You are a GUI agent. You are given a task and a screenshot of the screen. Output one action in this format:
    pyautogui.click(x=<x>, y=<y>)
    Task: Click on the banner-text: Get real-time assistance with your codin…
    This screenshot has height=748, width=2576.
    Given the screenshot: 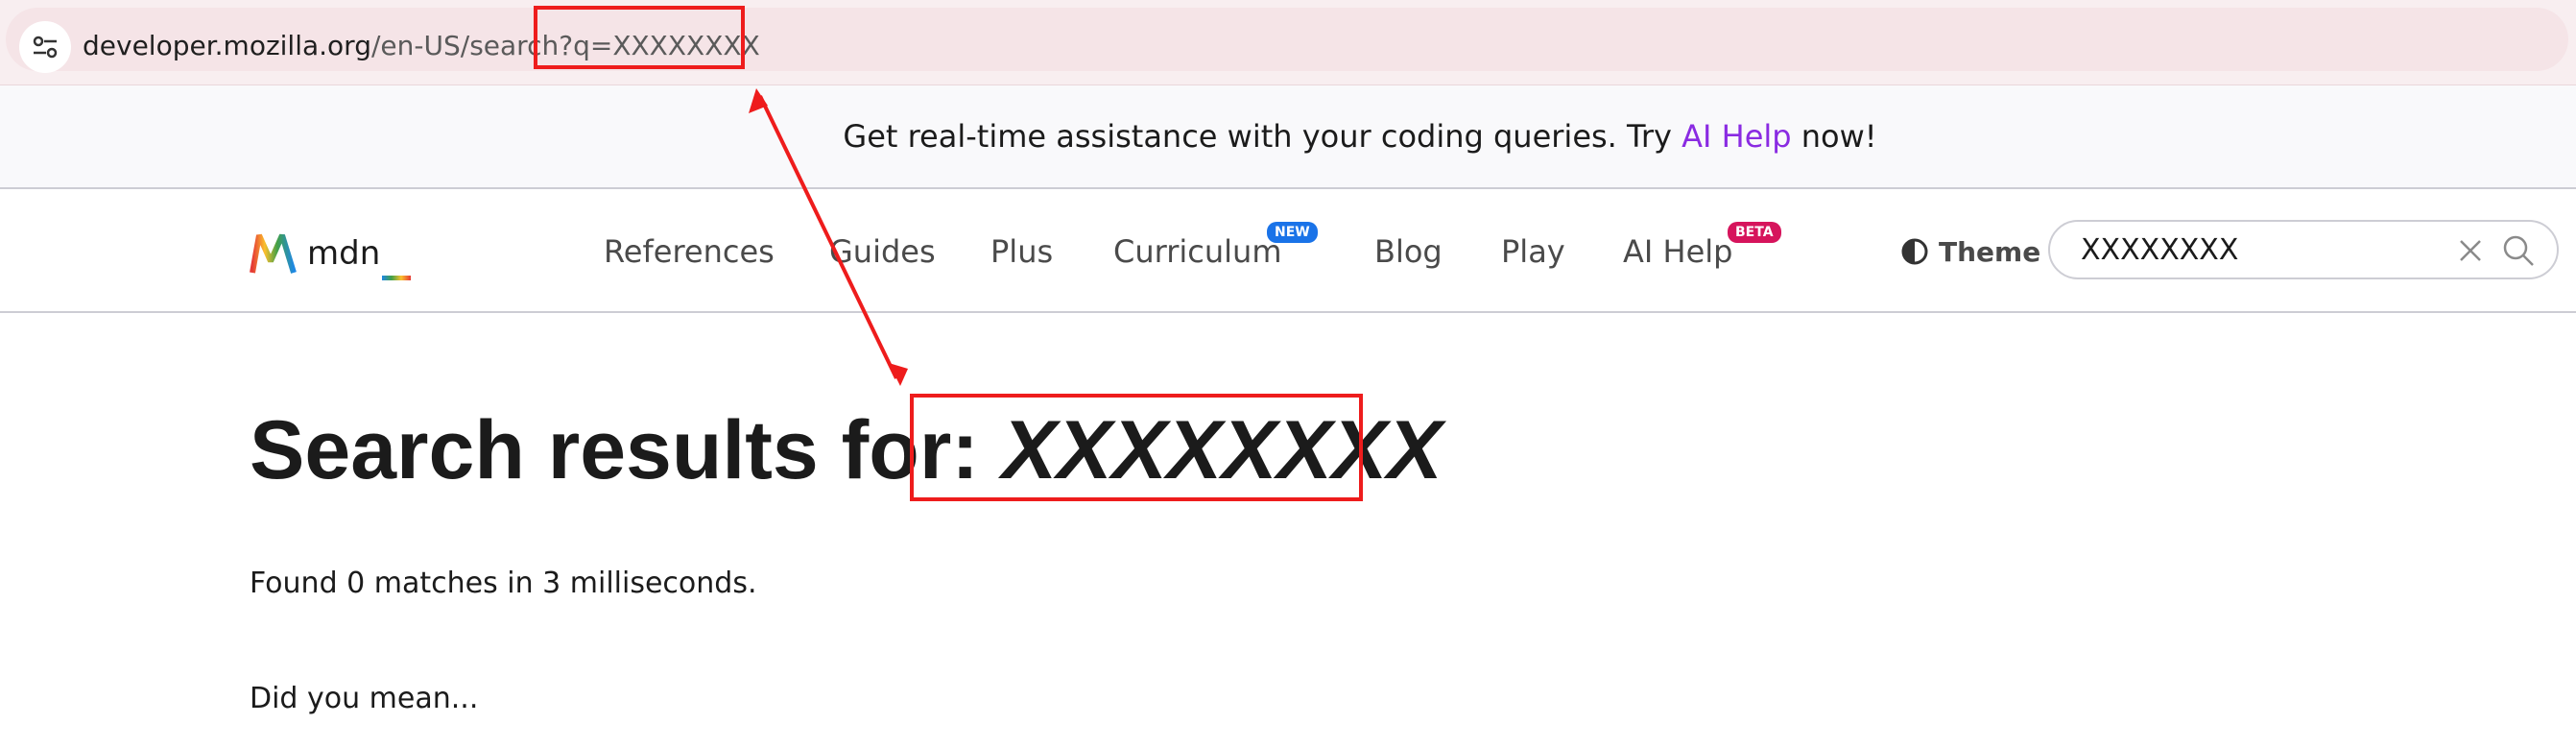 What is the action you would take?
    pyautogui.click(x=1257, y=136)
    